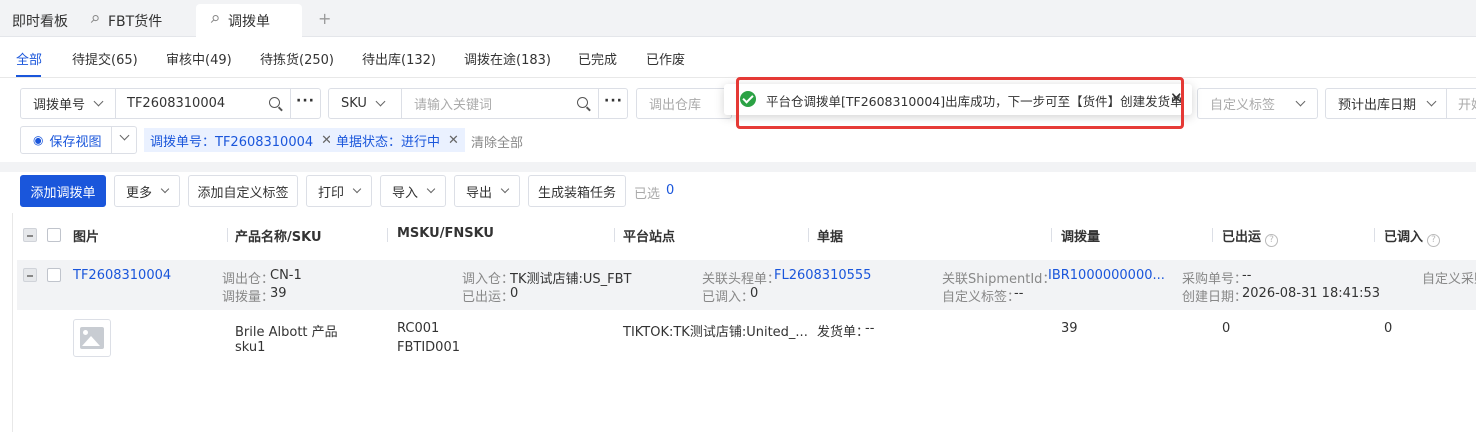 Image resolution: width=1476 pixels, height=432 pixels. Describe the element at coordinates (1215, 279) in the screenshot. I see `po-number-label: 采购单号：` at that location.